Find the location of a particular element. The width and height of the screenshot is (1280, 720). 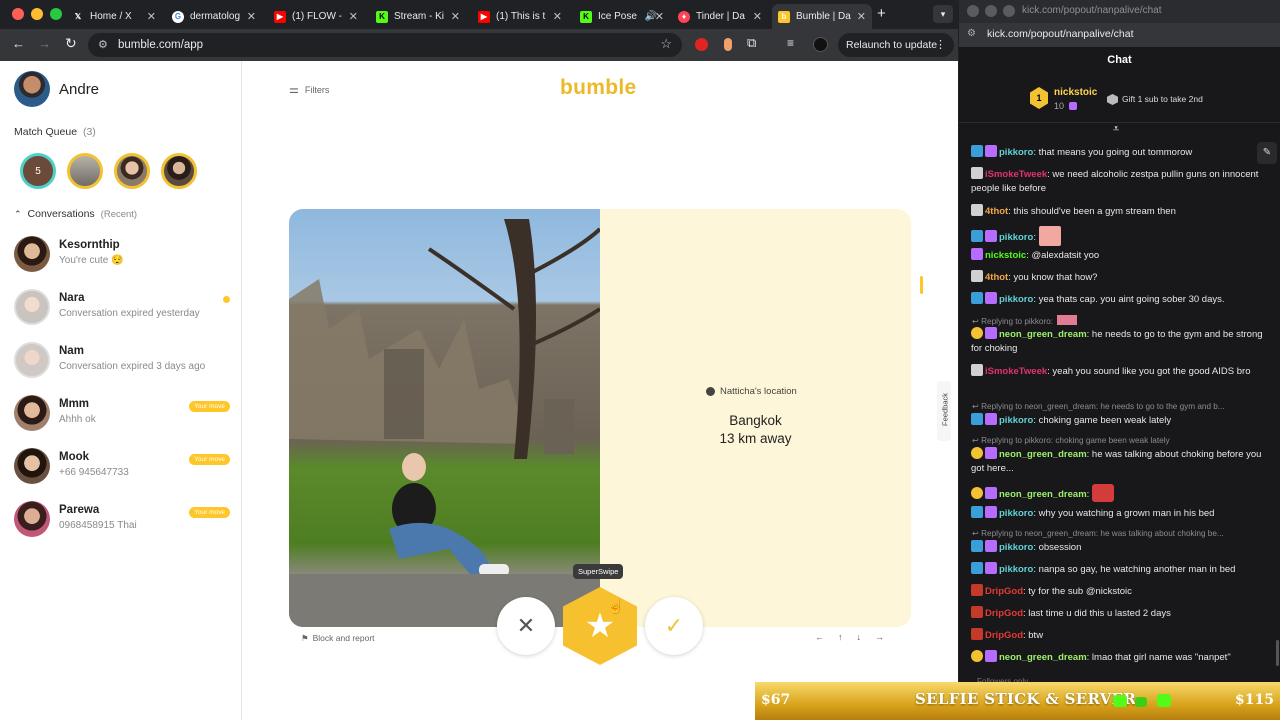

check-icon: ✓ is located at coordinates (674, 625).